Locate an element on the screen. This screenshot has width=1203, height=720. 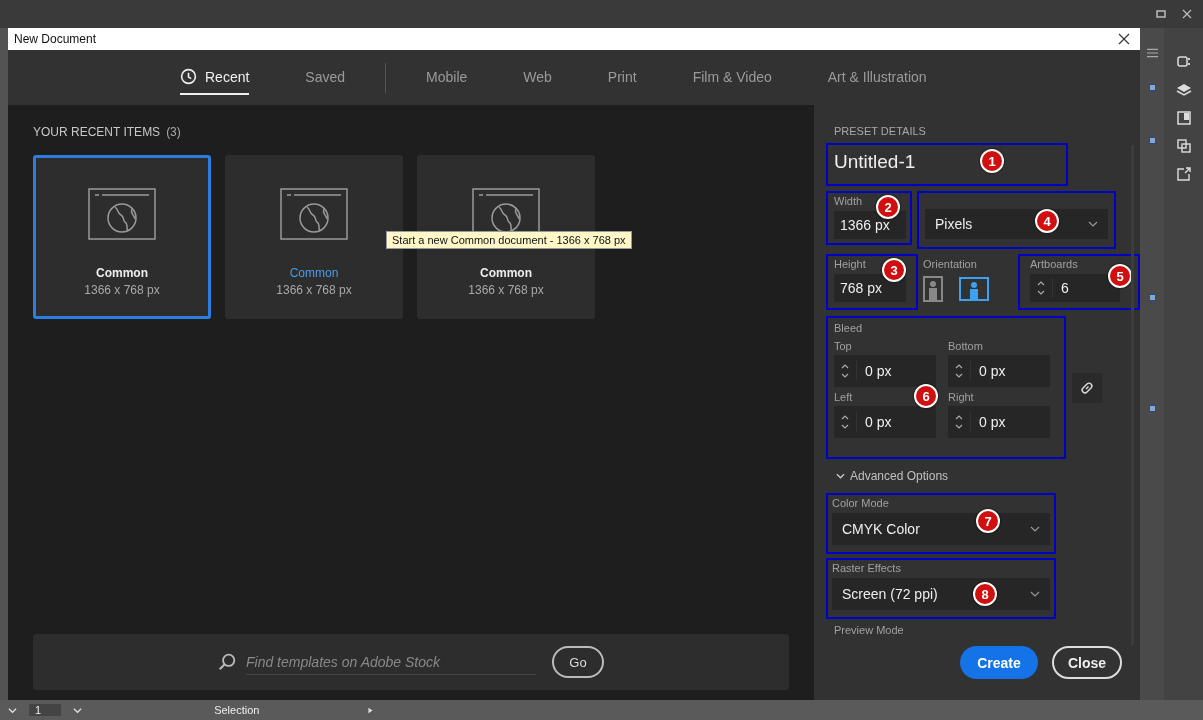
maximize-icon is located at coordinates (1161, 14).